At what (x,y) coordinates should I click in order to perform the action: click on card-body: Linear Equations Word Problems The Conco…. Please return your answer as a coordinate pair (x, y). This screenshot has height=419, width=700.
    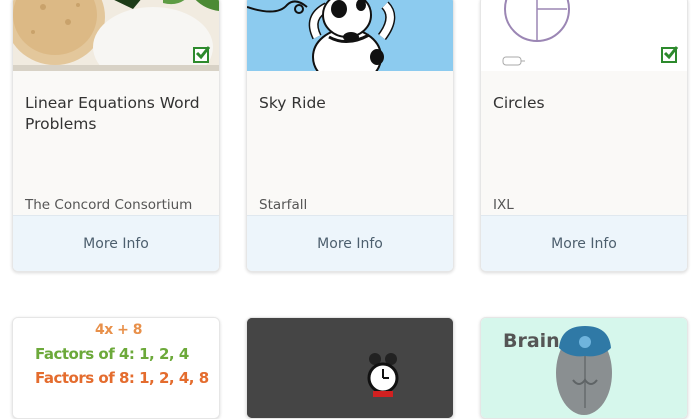
    Looking at the image, I should click on (116, 143).